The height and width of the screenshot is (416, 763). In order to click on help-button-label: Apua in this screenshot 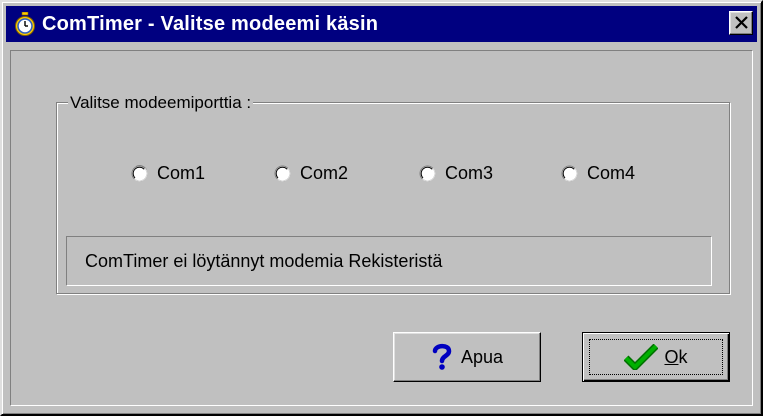, I will do `click(482, 357)`.